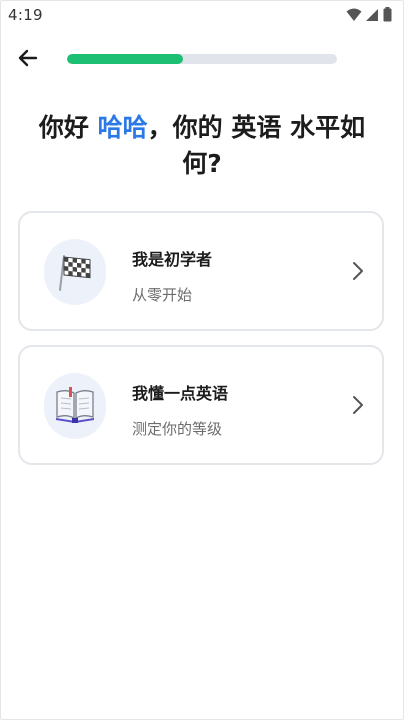 The width and height of the screenshot is (404, 720). Describe the element at coordinates (354, 15) in the screenshot. I see `wifi-icon` at that location.